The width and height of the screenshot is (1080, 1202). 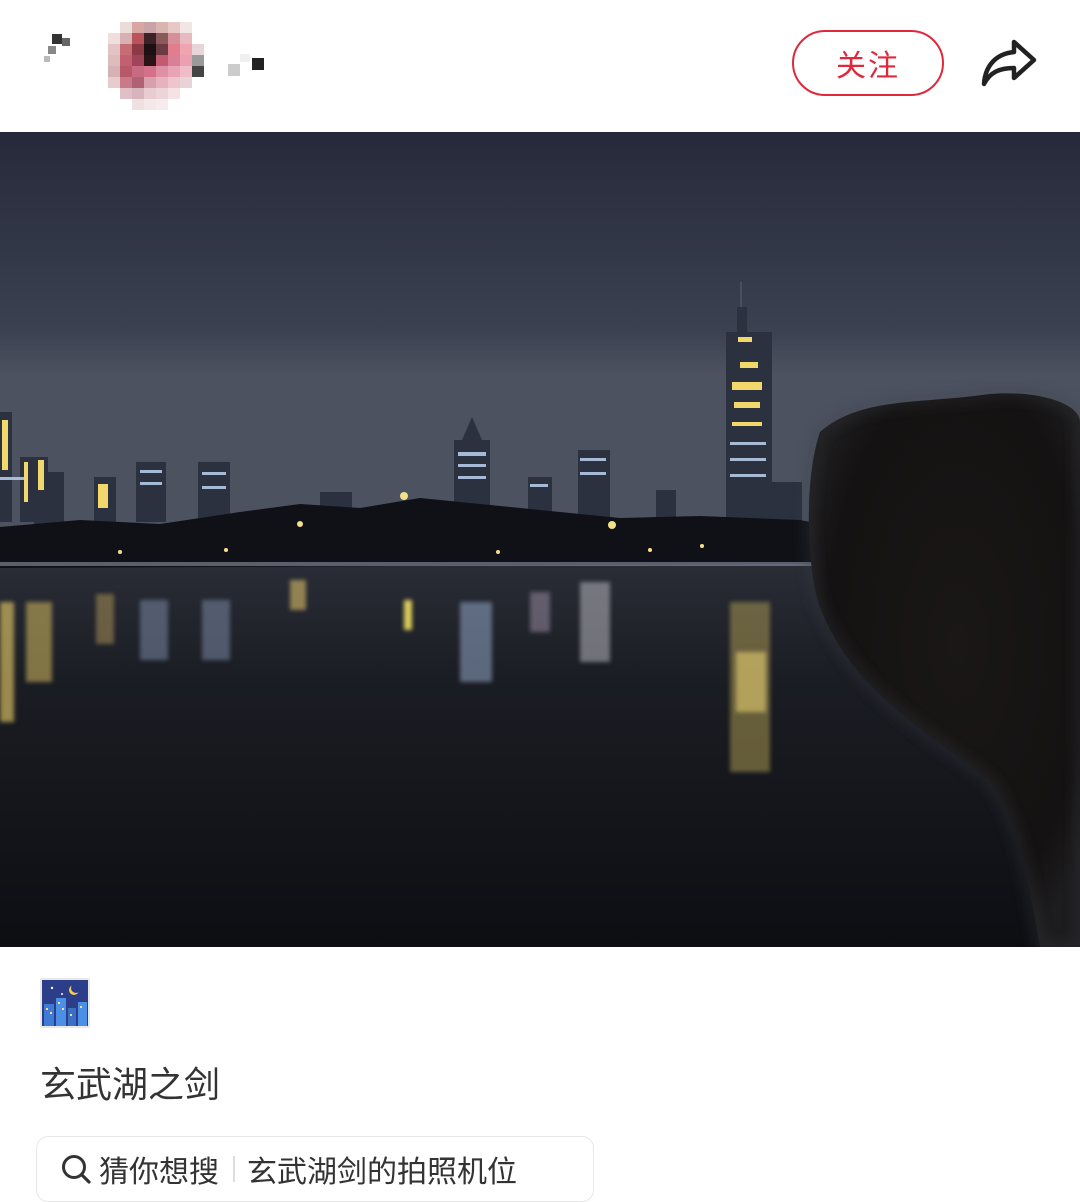 What do you see at coordinates (156, 66) in the screenshot?
I see `avatar` at bounding box center [156, 66].